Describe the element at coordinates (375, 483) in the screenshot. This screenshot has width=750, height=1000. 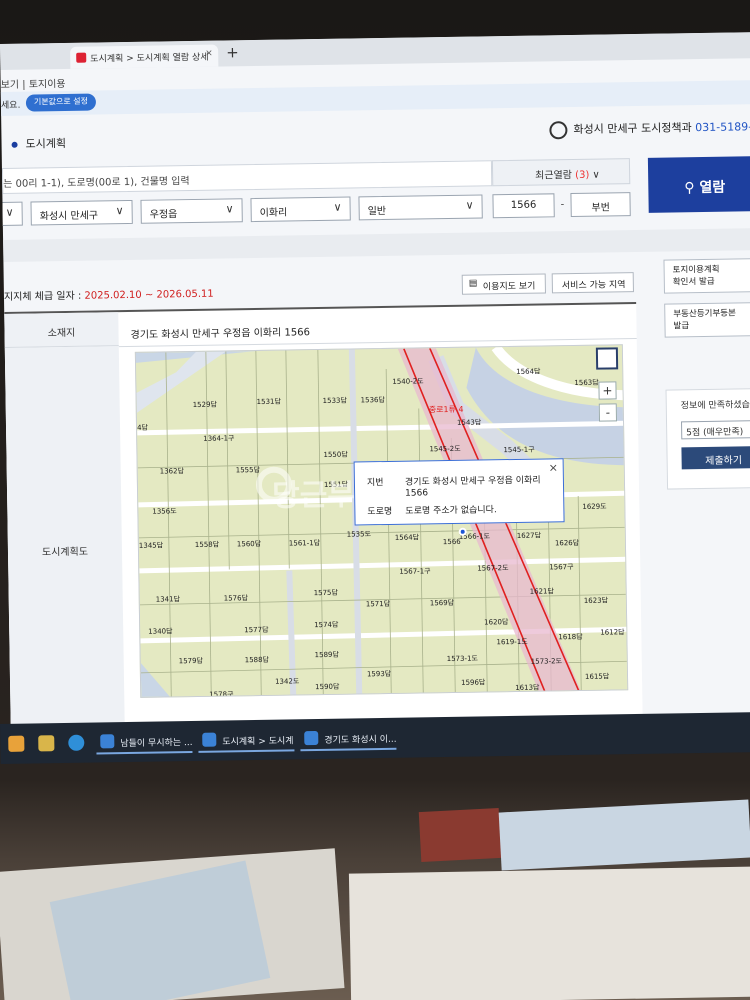
I see `popup-lot-label: 지번` at that location.